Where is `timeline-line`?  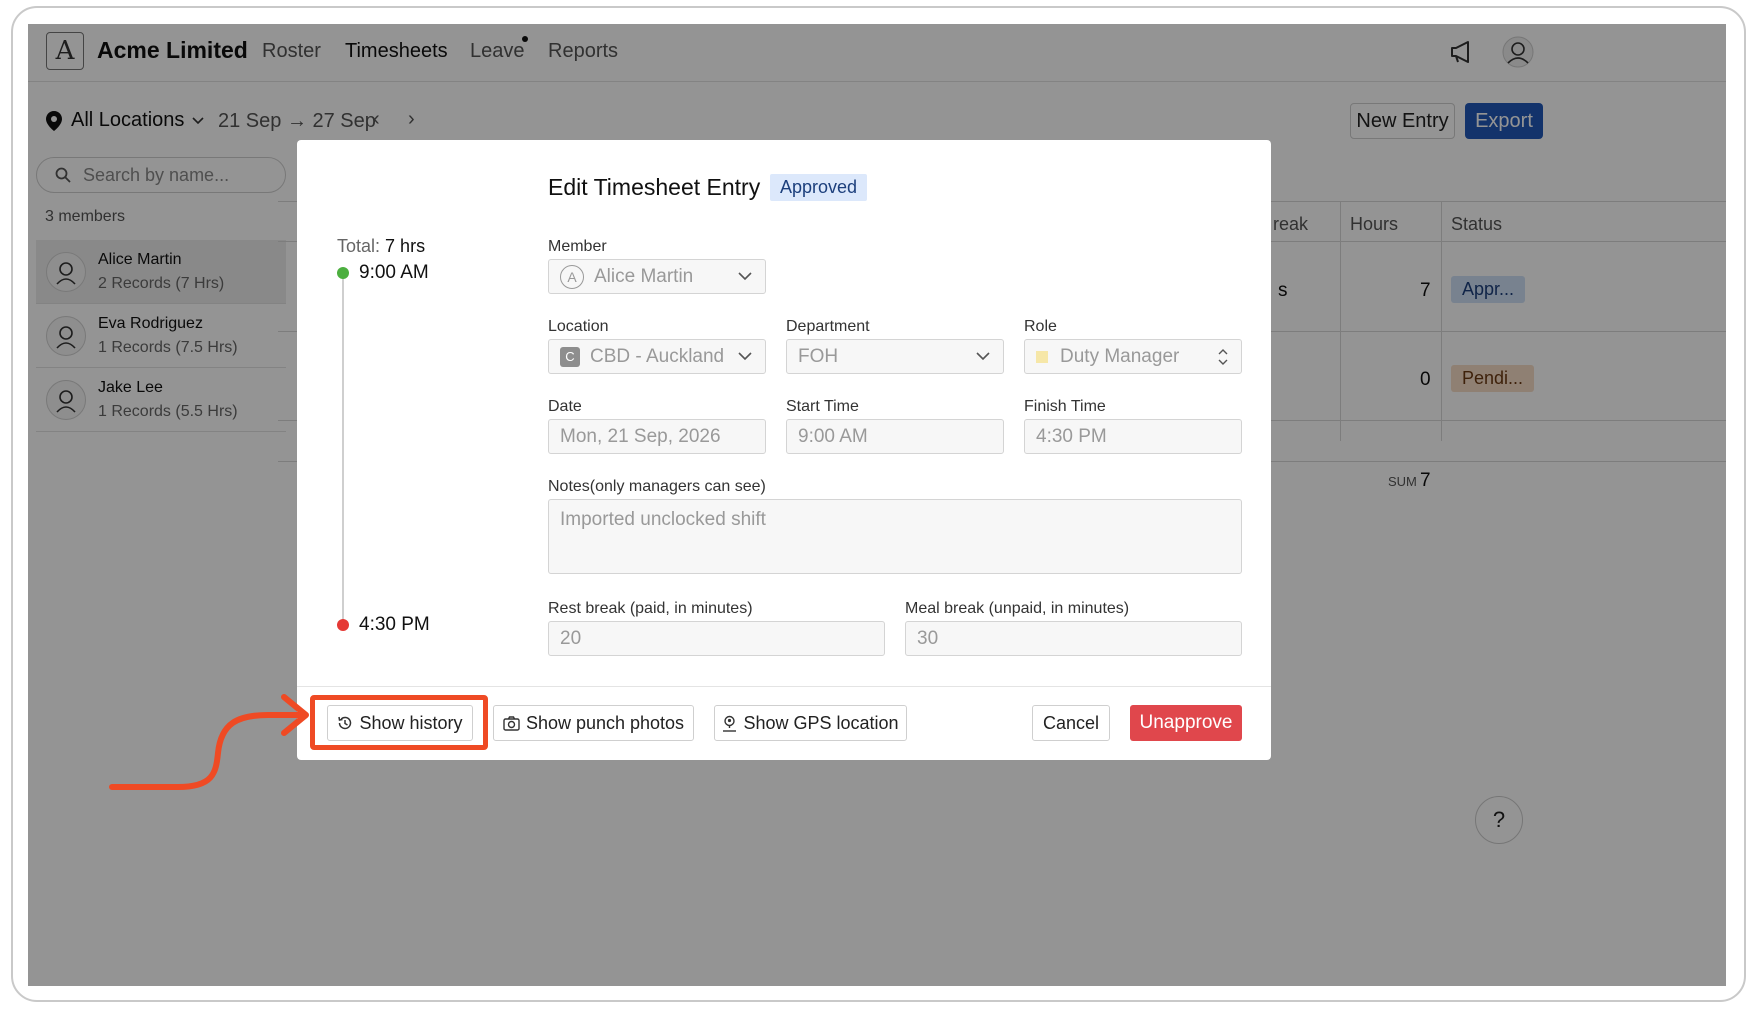 timeline-line is located at coordinates (343, 448).